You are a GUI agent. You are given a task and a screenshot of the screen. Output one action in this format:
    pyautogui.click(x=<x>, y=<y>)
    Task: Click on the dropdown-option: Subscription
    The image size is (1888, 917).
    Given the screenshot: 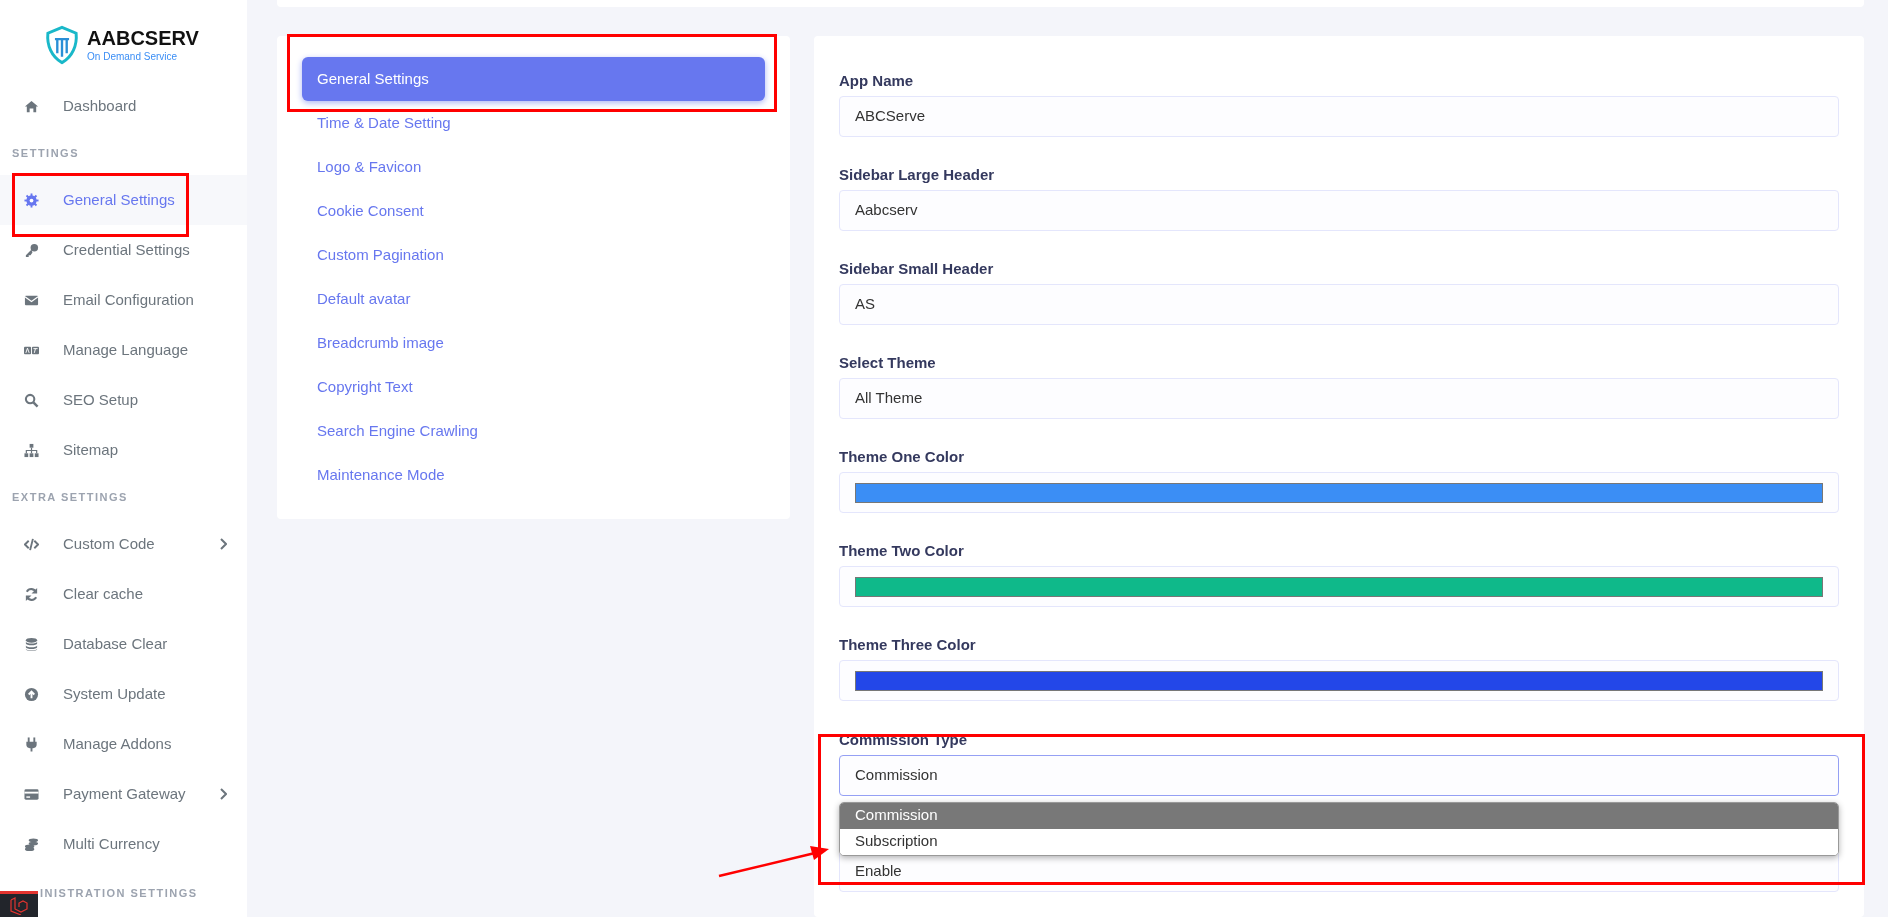 What is the action you would take?
    pyautogui.click(x=1339, y=841)
    